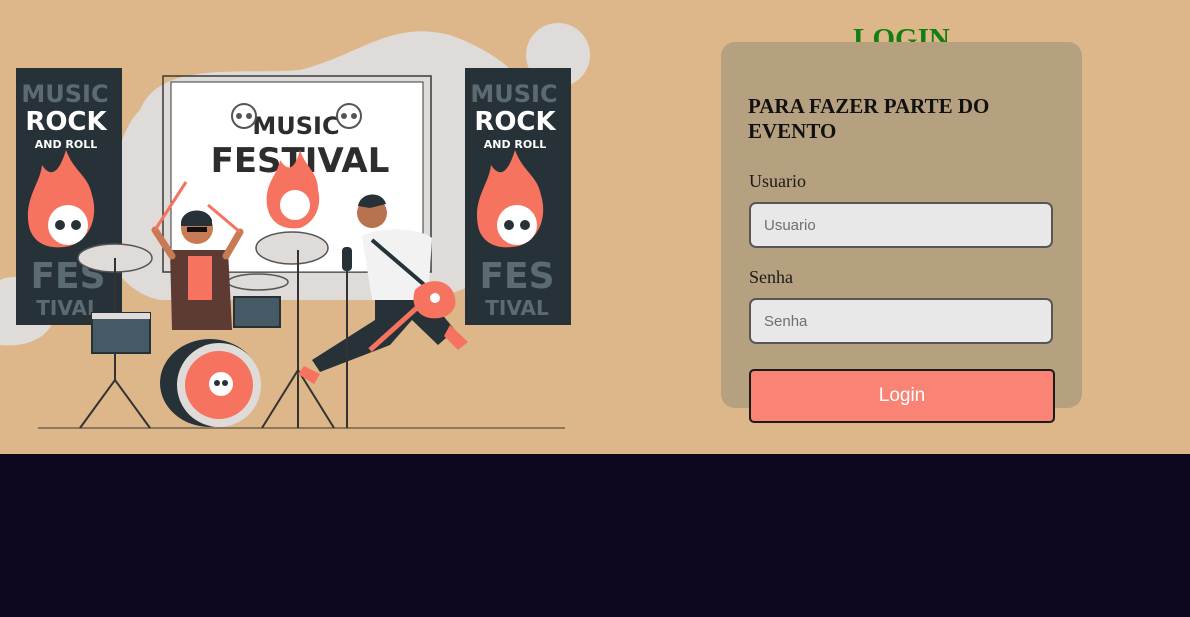 Image resolution: width=1190 pixels, height=617 pixels. I want to click on login-subtitle: PARA FAZER PARTE DO EVENTO, so click(869, 118).